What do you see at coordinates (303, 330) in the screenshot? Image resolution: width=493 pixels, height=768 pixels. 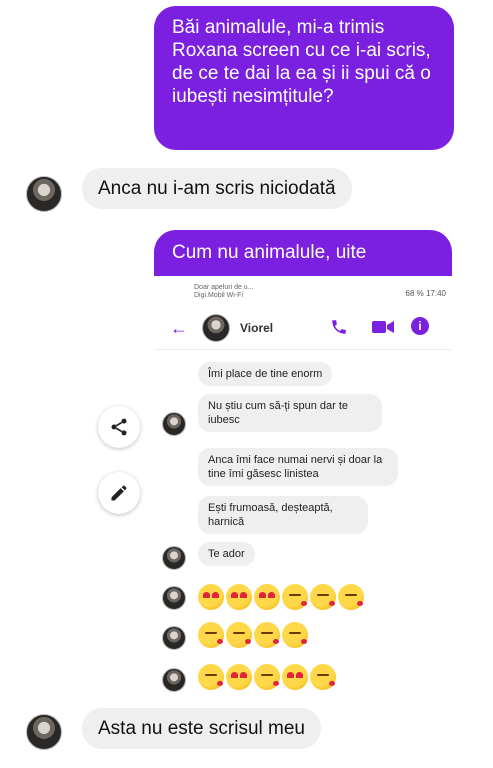 I see `chat-header: ← Viorel i` at bounding box center [303, 330].